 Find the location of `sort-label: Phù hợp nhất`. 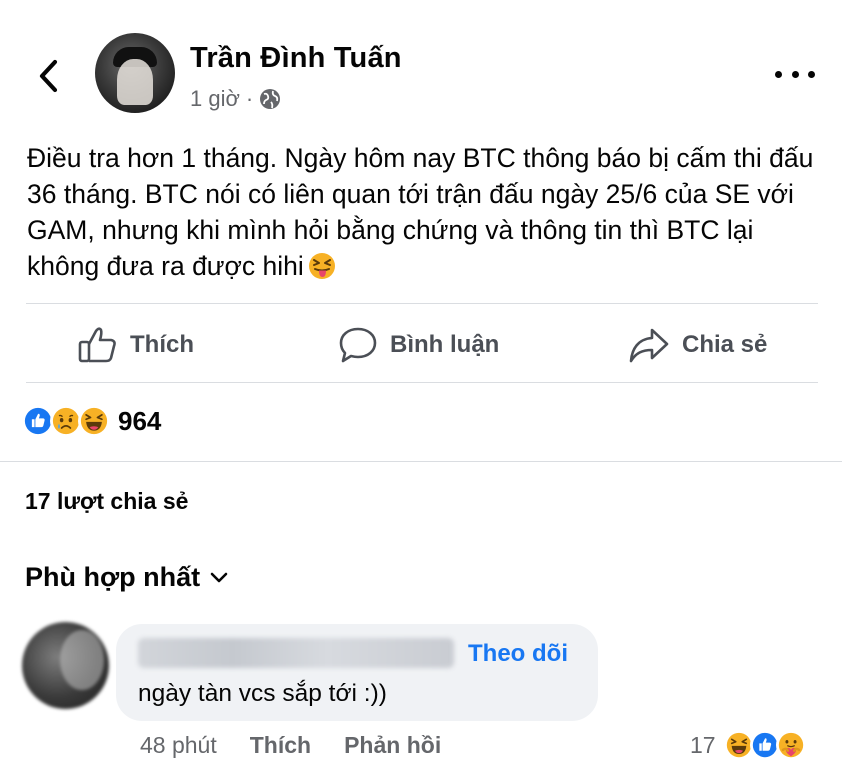

sort-label: Phù hợp nhất is located at coordinates (113, 577).